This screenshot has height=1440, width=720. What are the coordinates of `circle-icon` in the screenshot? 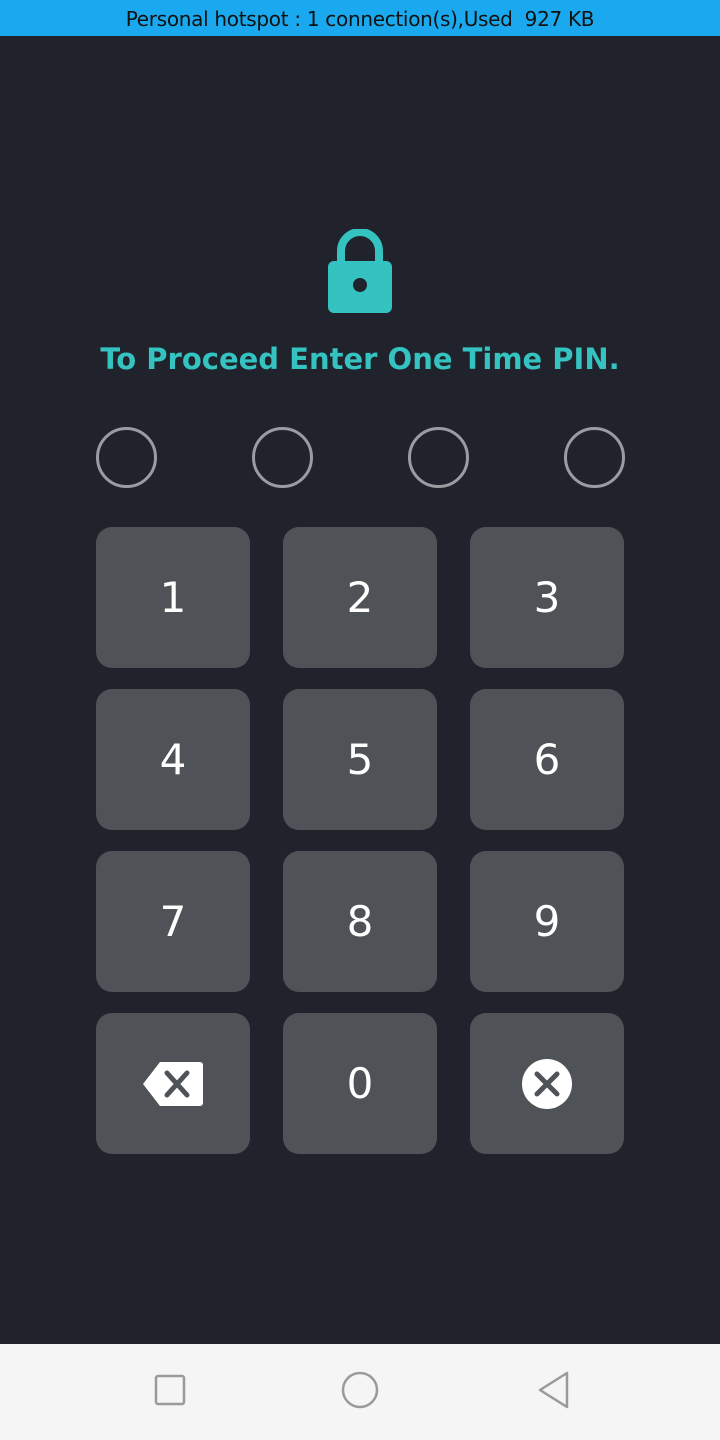 It's located at (360, 1392).